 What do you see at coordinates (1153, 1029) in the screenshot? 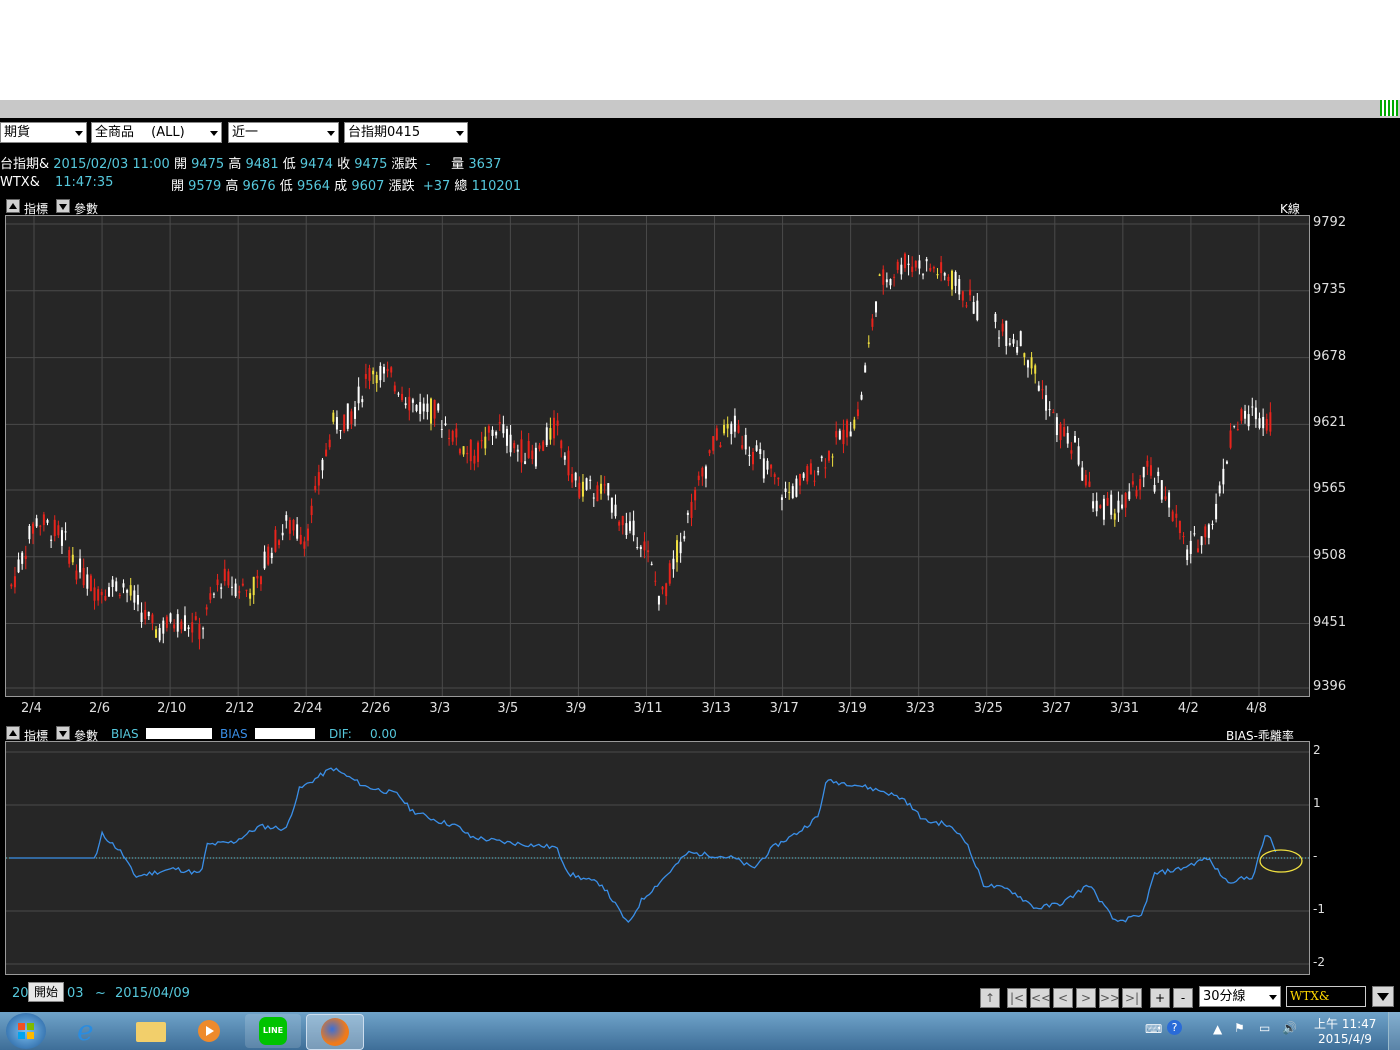
I see `keyboard-icon: ⌨` at bounding box center [1153, 1029].